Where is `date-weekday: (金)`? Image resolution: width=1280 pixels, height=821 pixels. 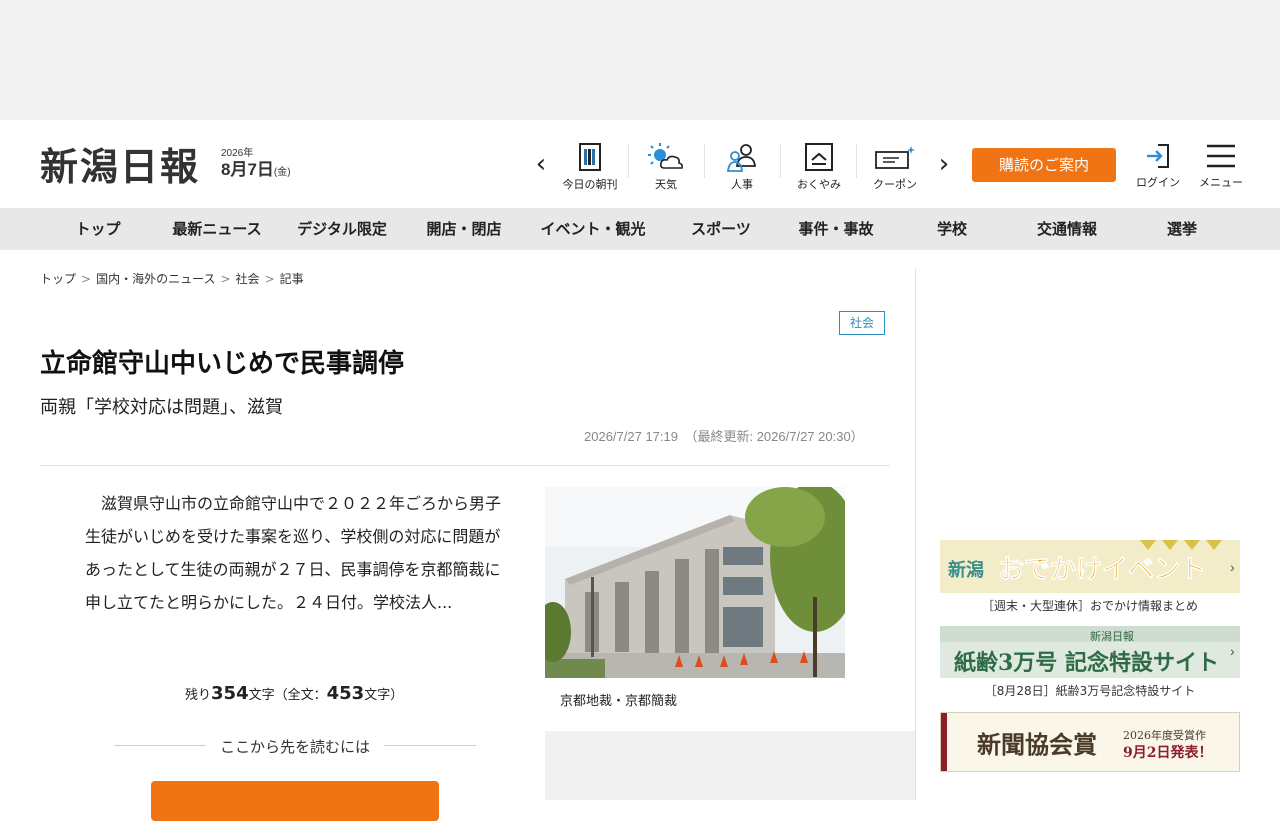
date-weekday: (金) is located at coordinates (282, 172).